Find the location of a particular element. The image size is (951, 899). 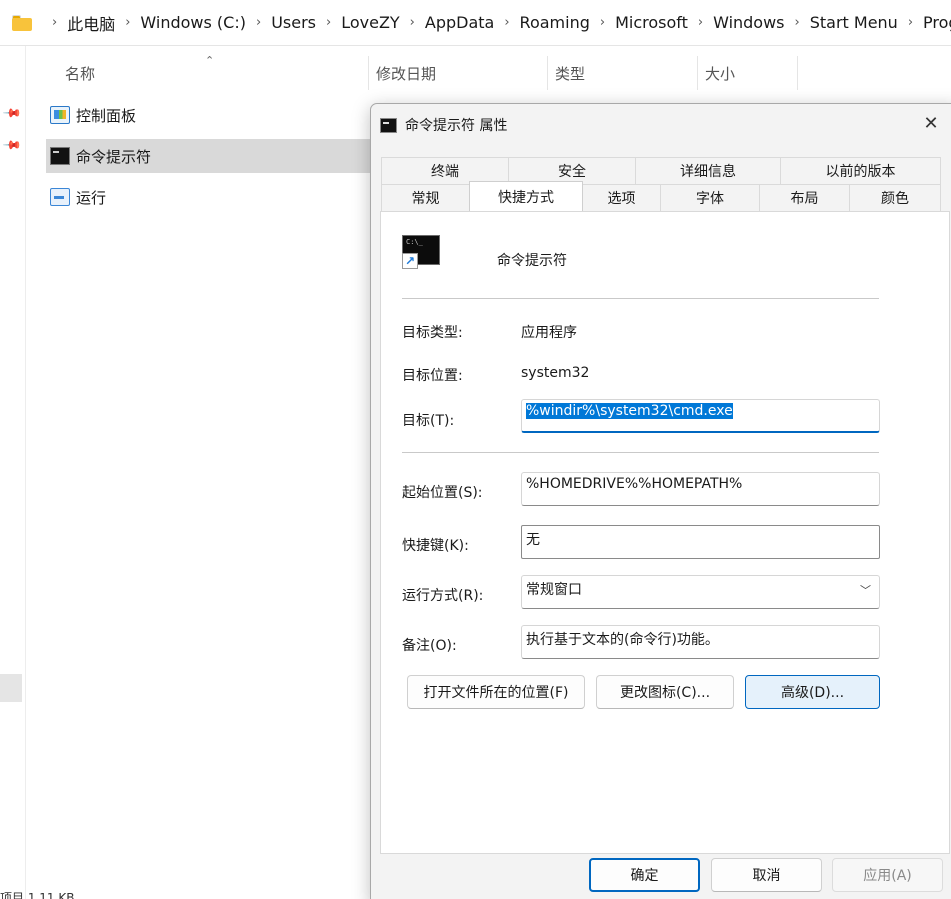

tab-font: 字体 is located at coordinates (710, 197).